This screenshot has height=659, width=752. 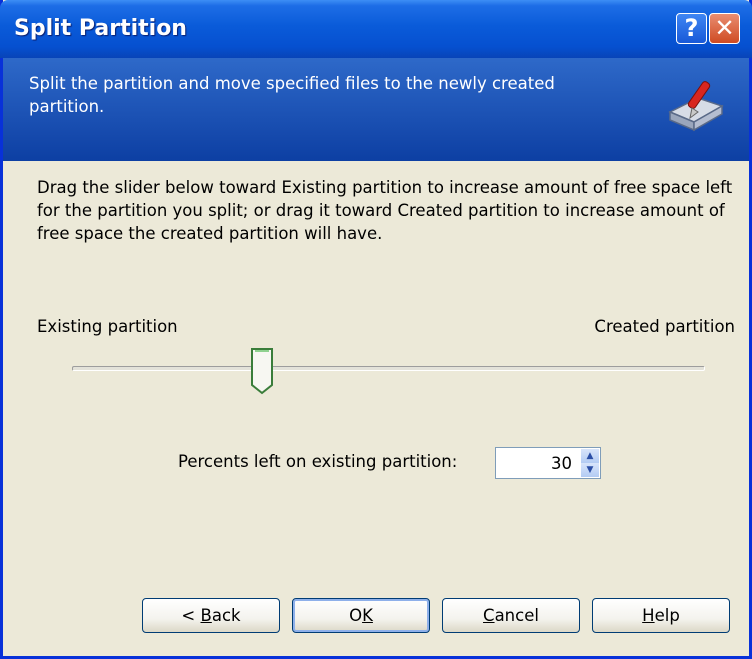 What do you see at coordinates (318, 461) in the screenshot?
I see `percent-label: Percents left on existing partition:` at bounding box center [318, 461].